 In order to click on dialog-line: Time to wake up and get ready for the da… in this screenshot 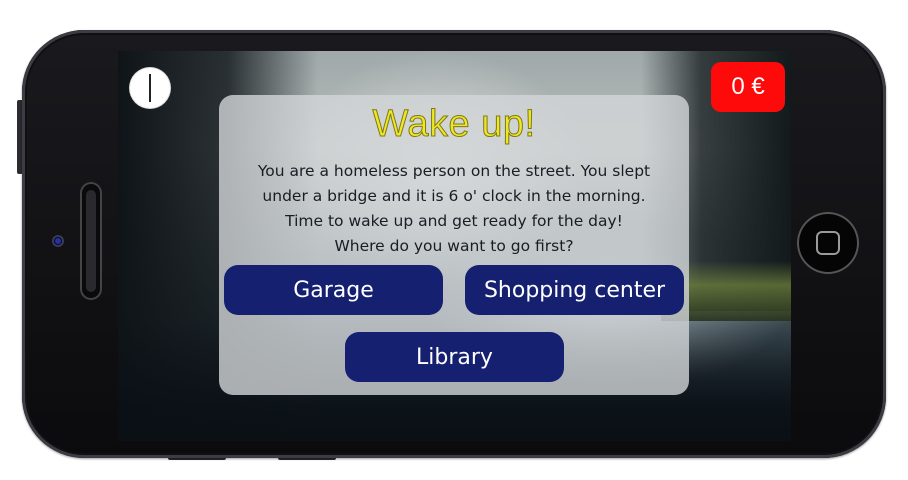, I will do `click(454, 221)`.